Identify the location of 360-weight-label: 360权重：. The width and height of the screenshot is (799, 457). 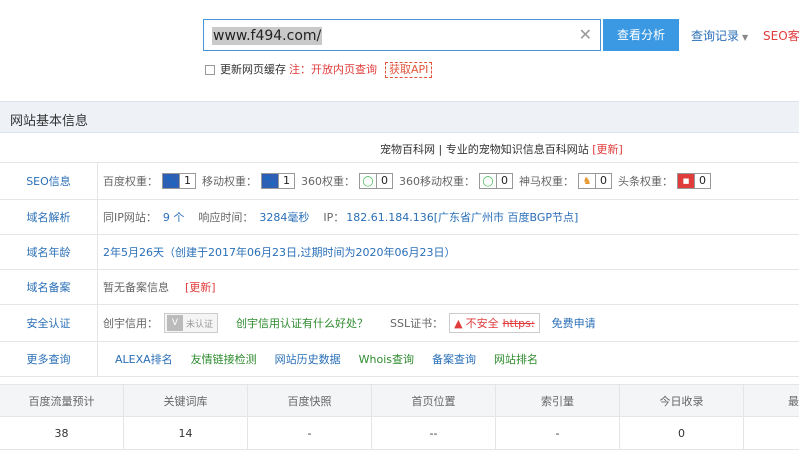
(328, 181).